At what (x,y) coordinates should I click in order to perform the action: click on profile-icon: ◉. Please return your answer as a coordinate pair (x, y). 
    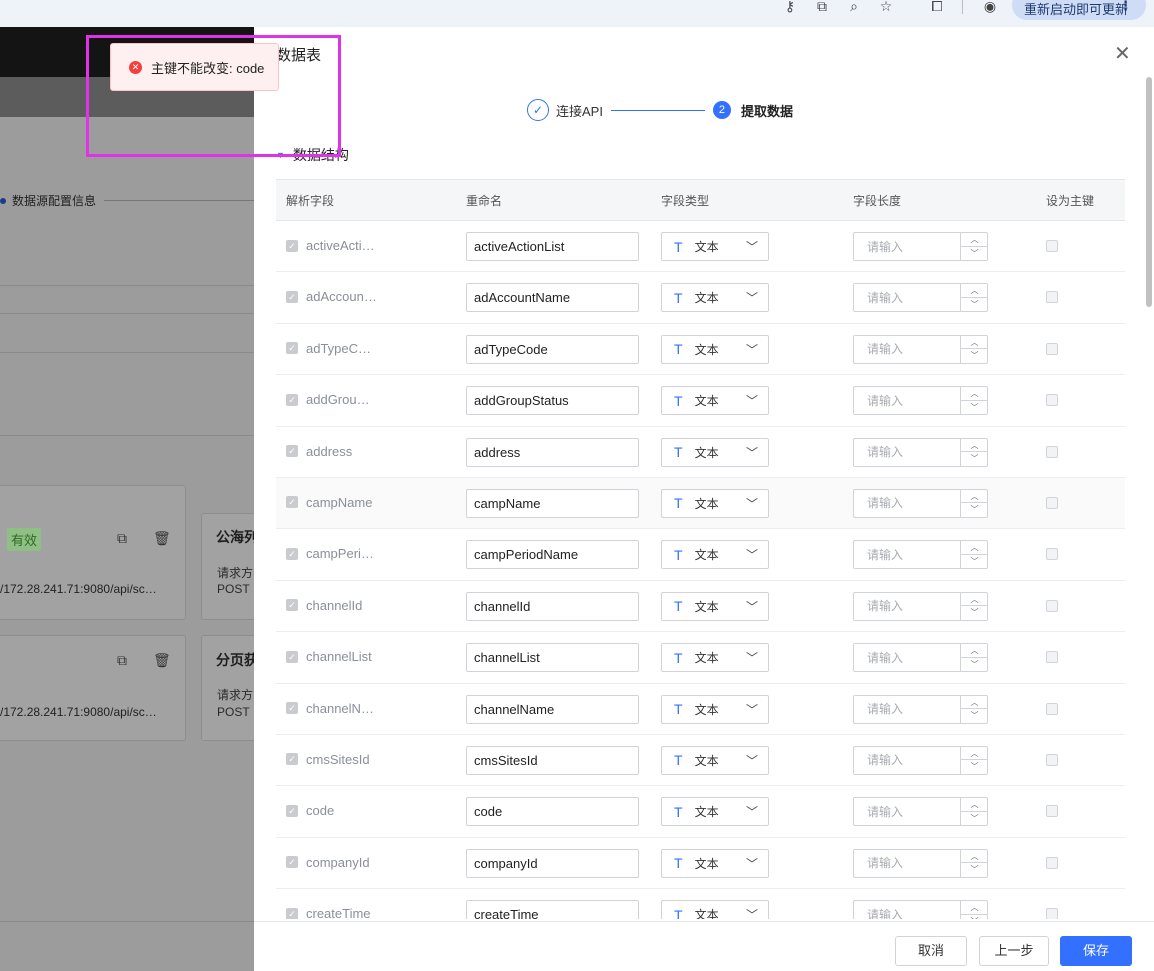
    Looking at the image, I should click on (990, 7).